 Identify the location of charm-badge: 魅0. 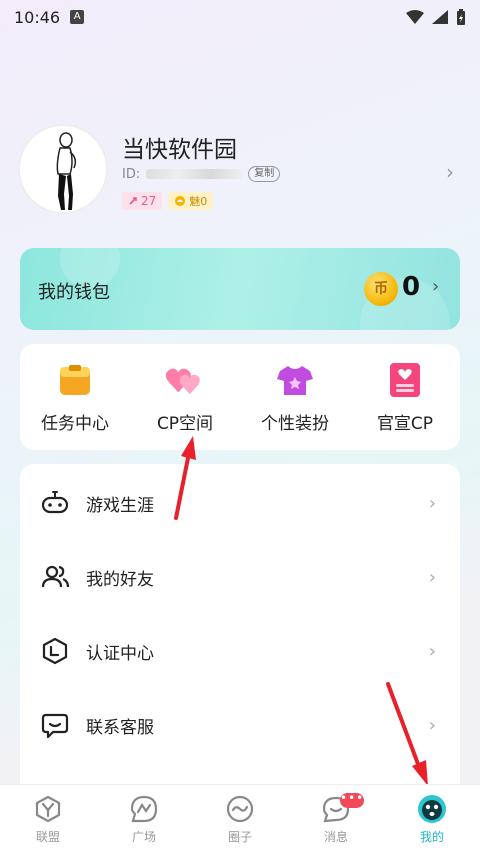
(191, 201).